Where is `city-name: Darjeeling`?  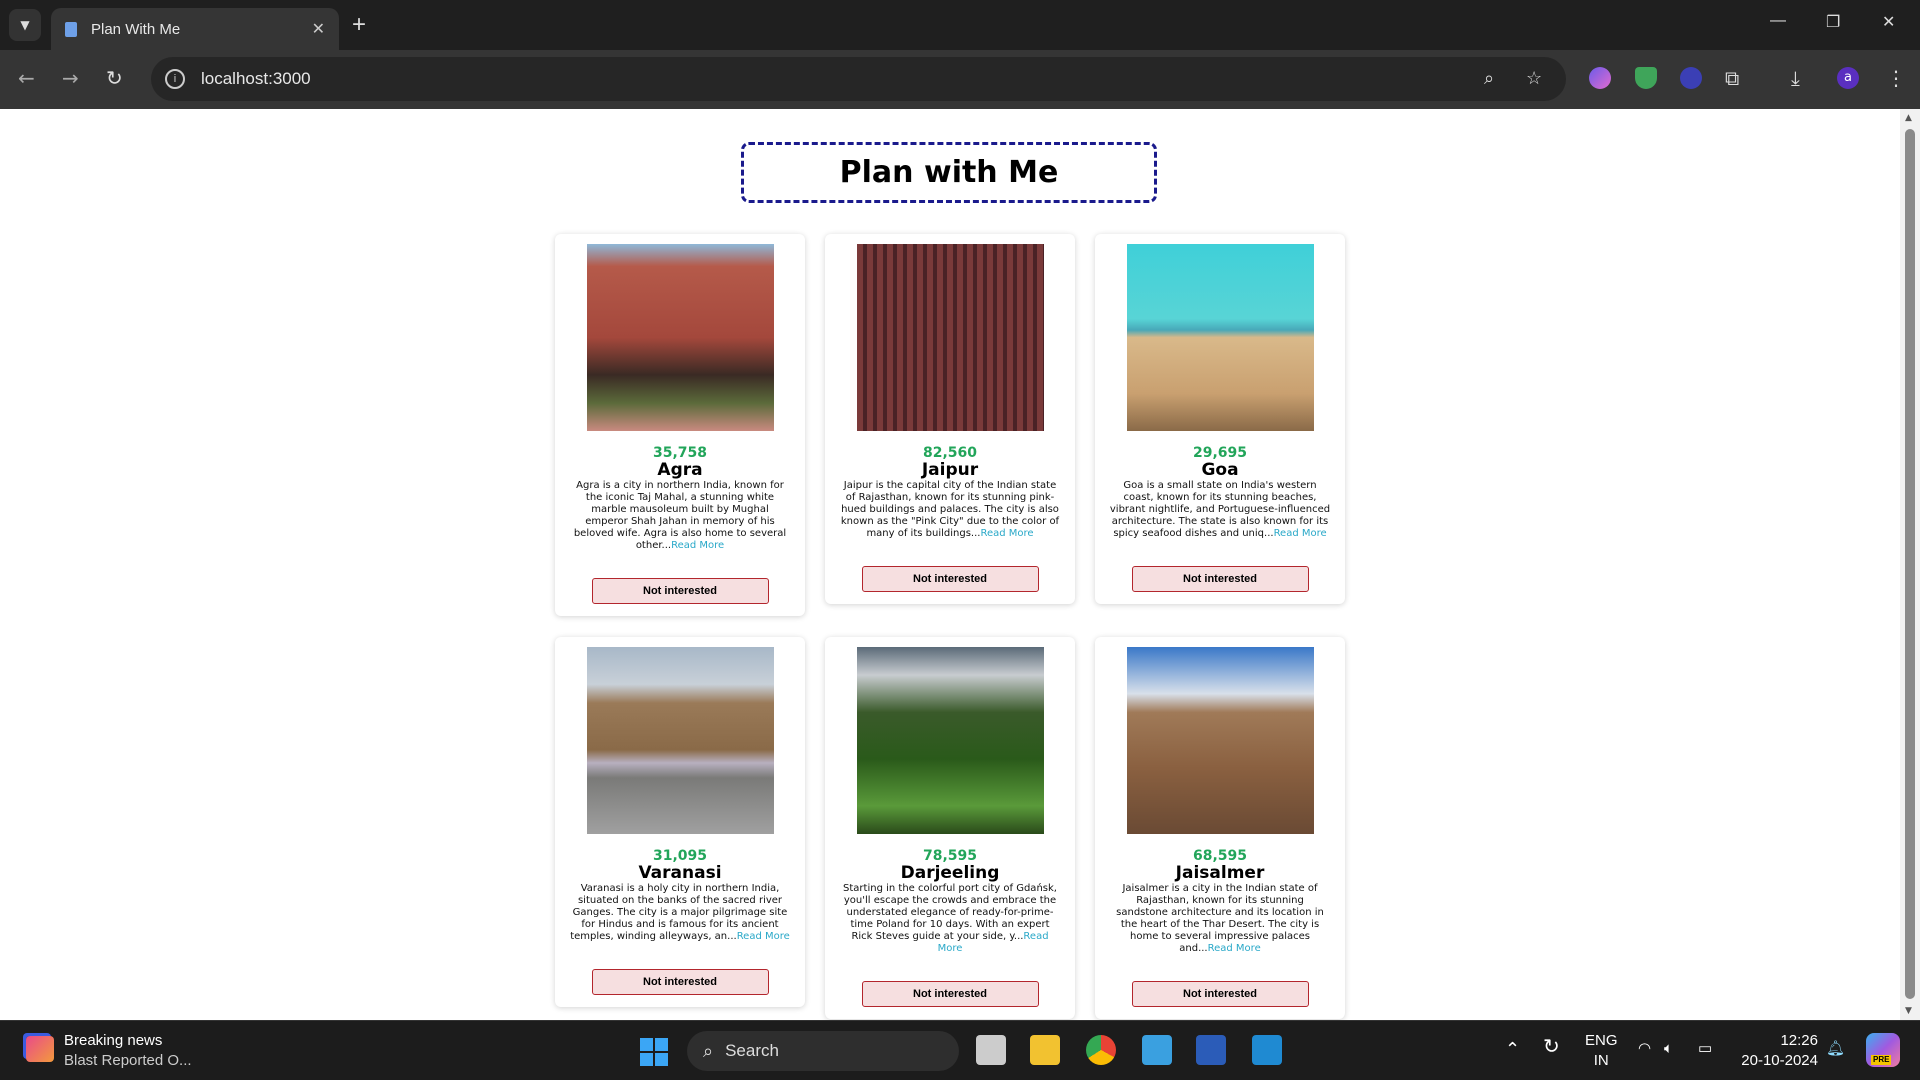
city-name: Darjeeling is located at coordinates (950, 873).